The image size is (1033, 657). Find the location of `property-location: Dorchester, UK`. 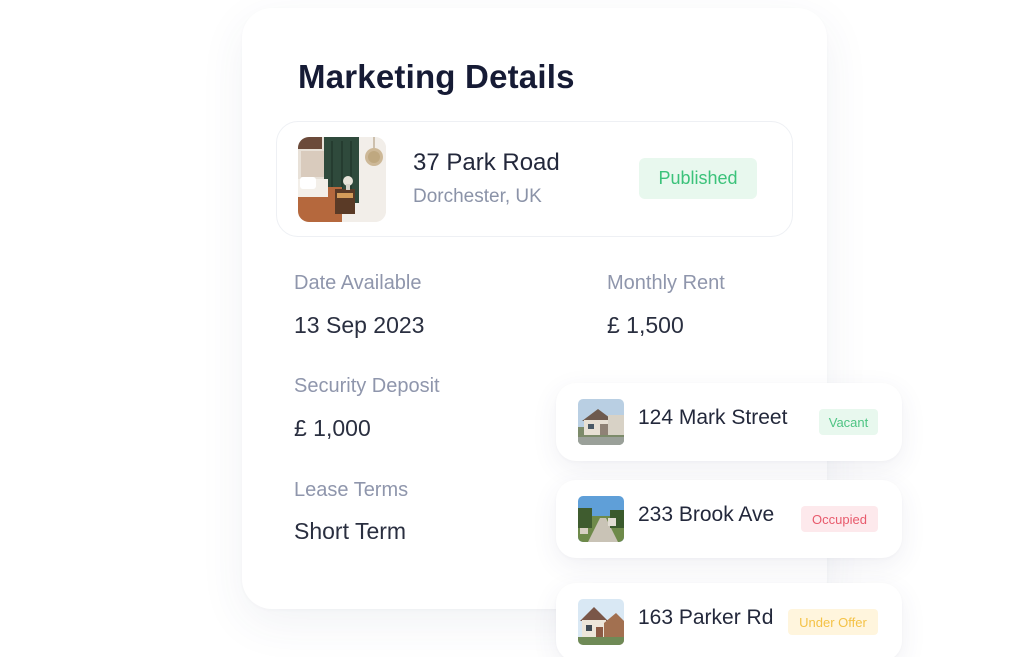

property-location: Dorchester, UK is located at coordinates (477, 196).